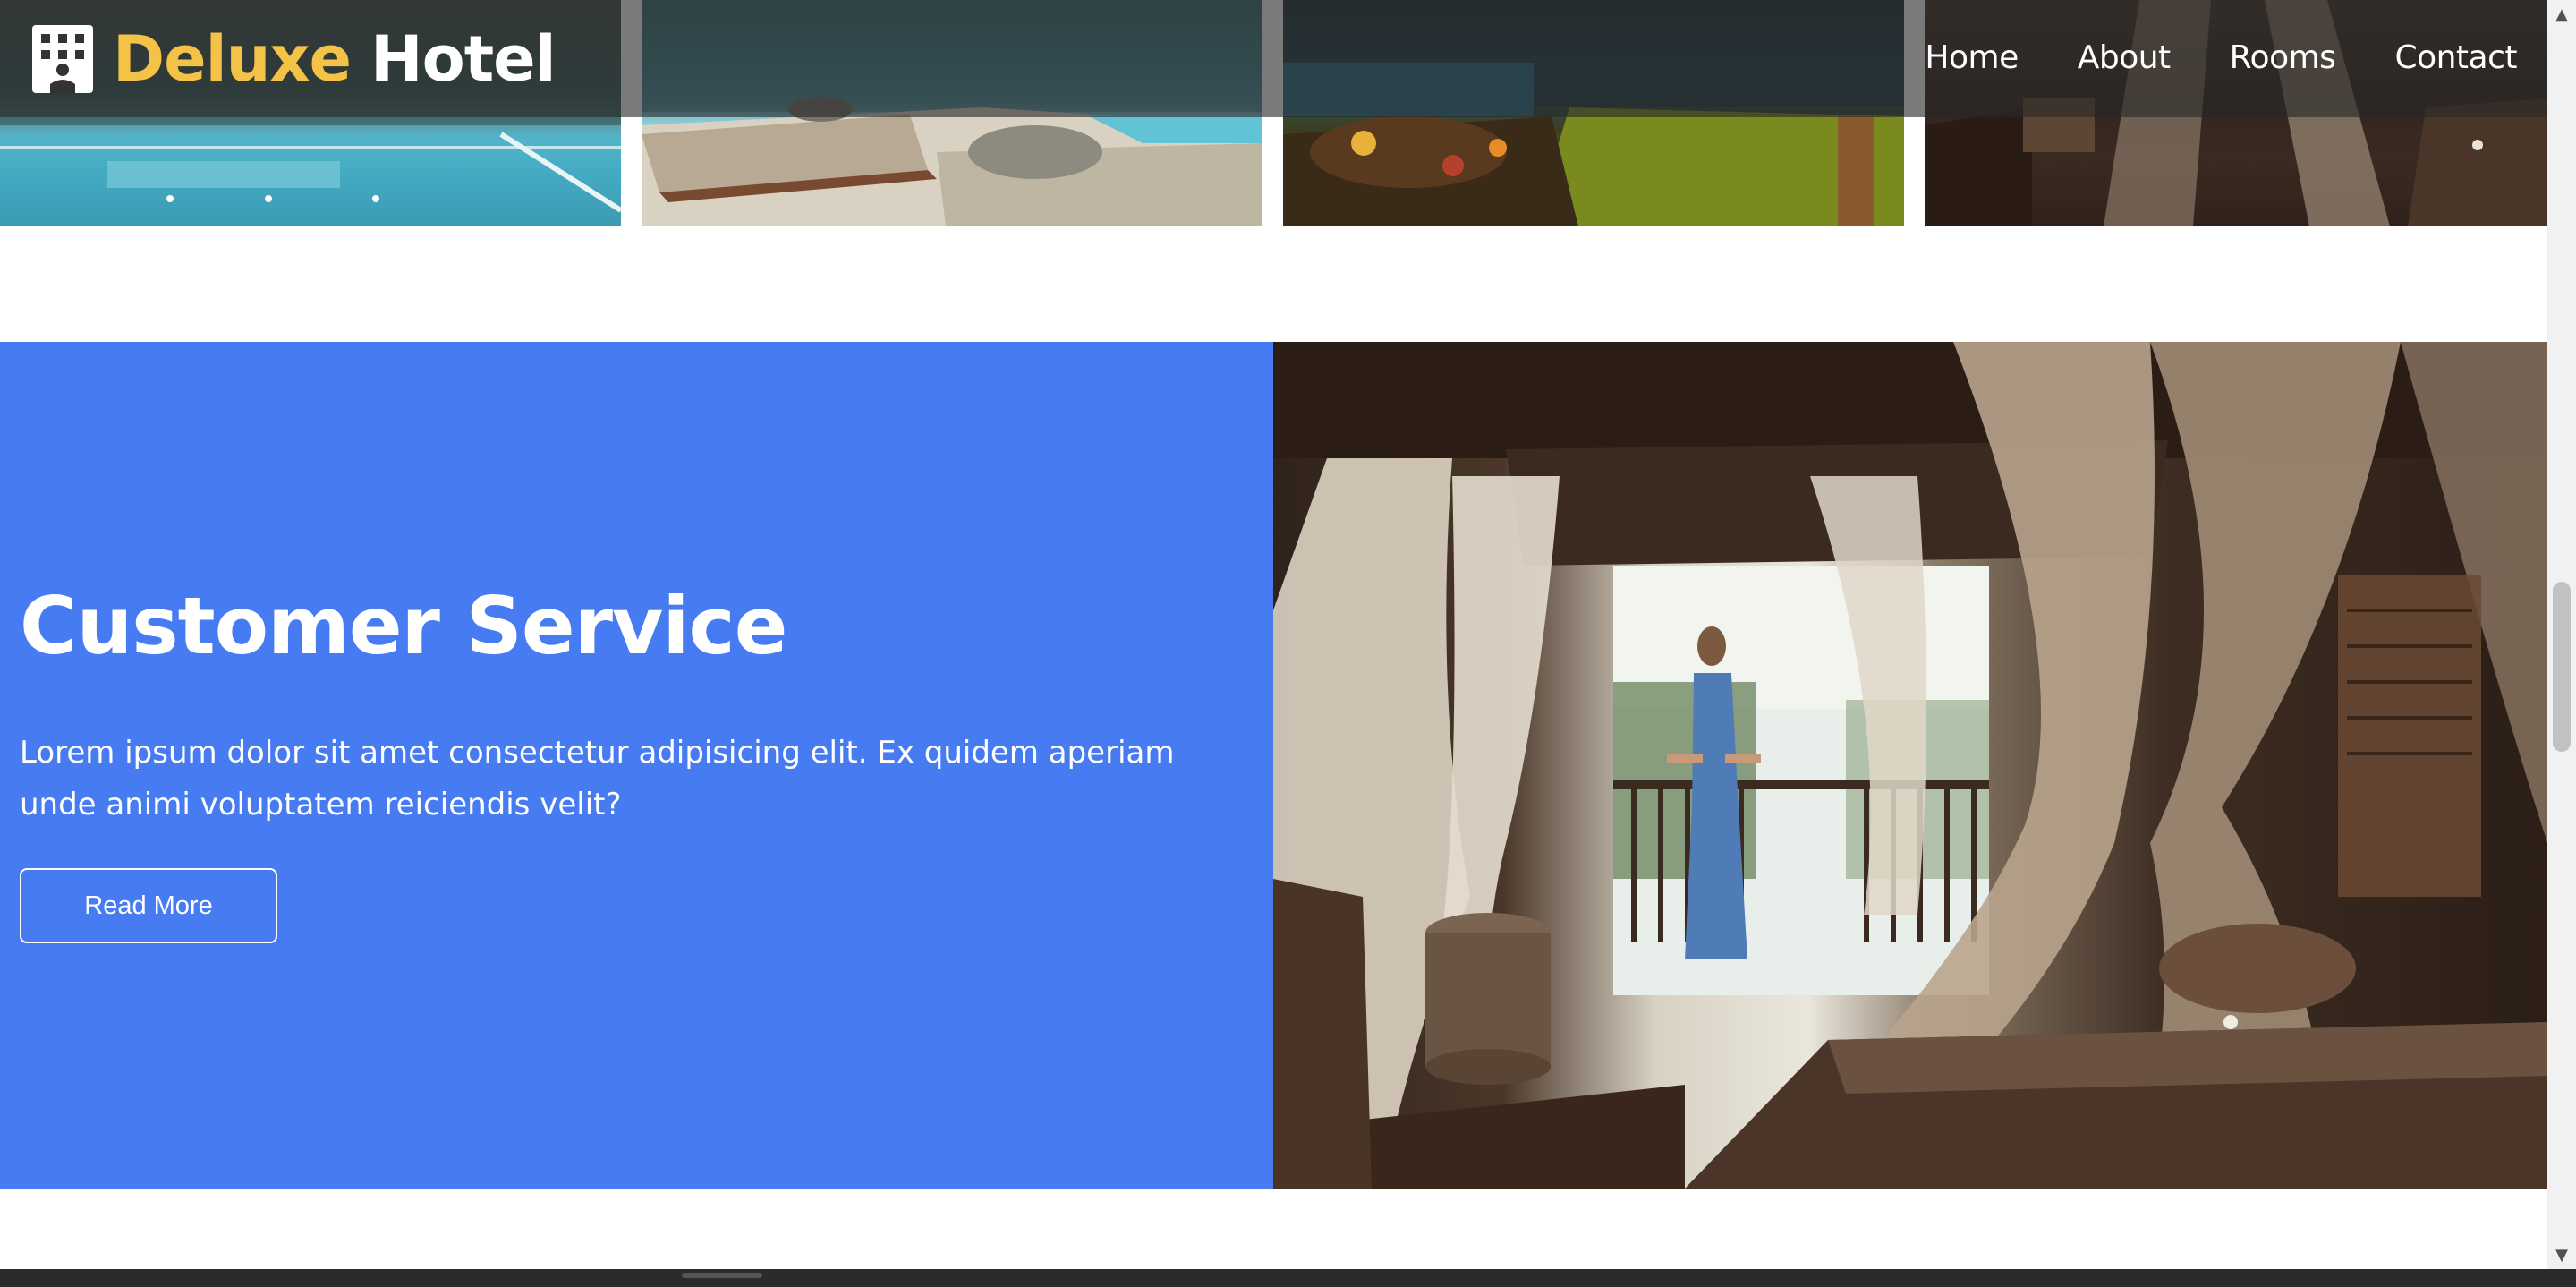 The height and width of the screenshot is (1287, 2576). What do you see at coordinates (1288, 1278) in the screenshot?
I see `window-bottom-bar` at bounding box center [1288, 1278].